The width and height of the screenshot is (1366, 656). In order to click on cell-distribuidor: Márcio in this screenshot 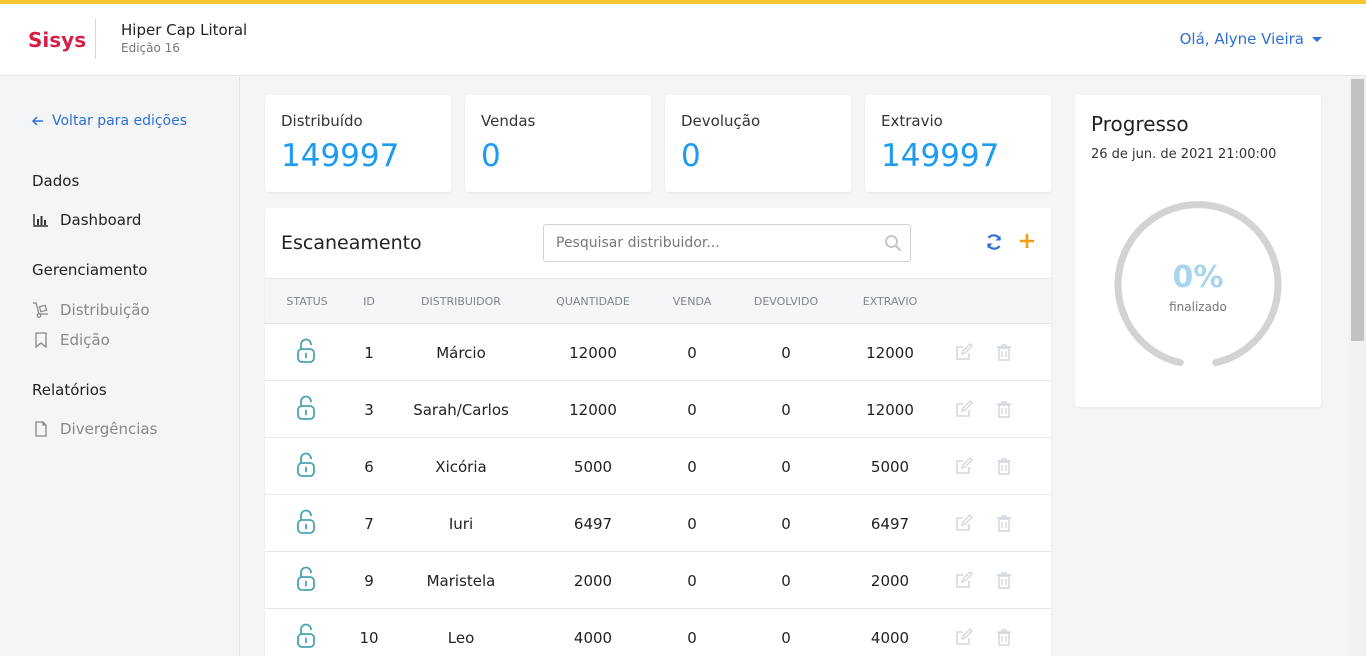, I will do `click(461, 353)`.